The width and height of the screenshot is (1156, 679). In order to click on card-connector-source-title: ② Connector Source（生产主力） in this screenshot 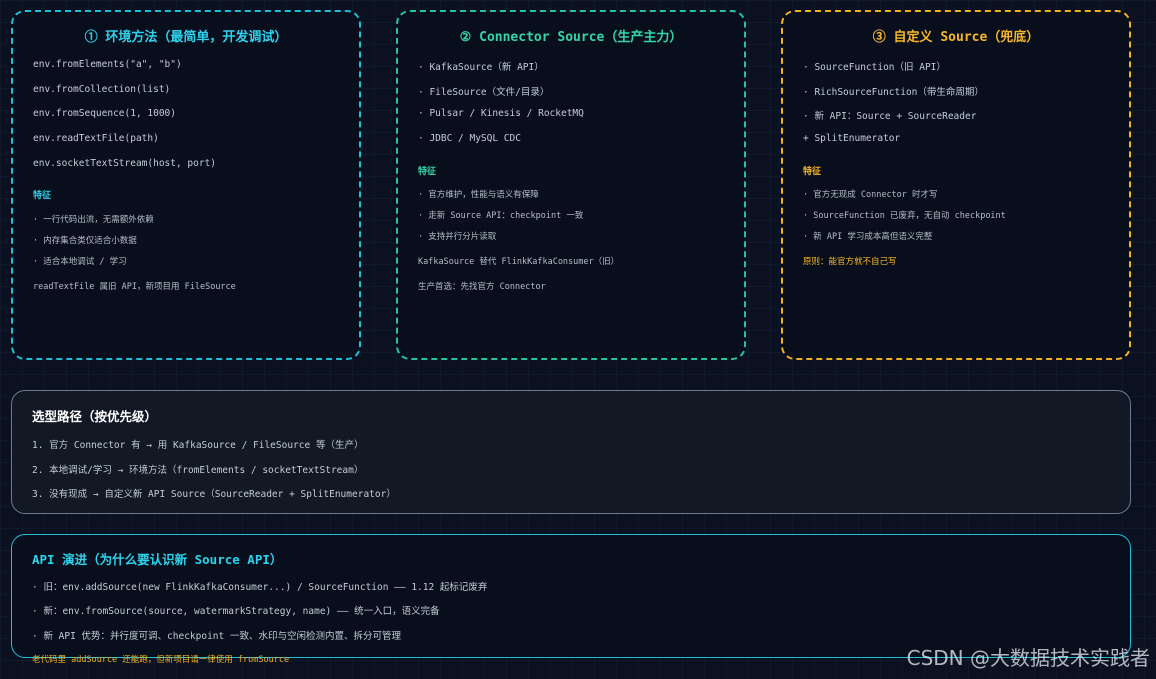, I will do `click(571, 37)`.